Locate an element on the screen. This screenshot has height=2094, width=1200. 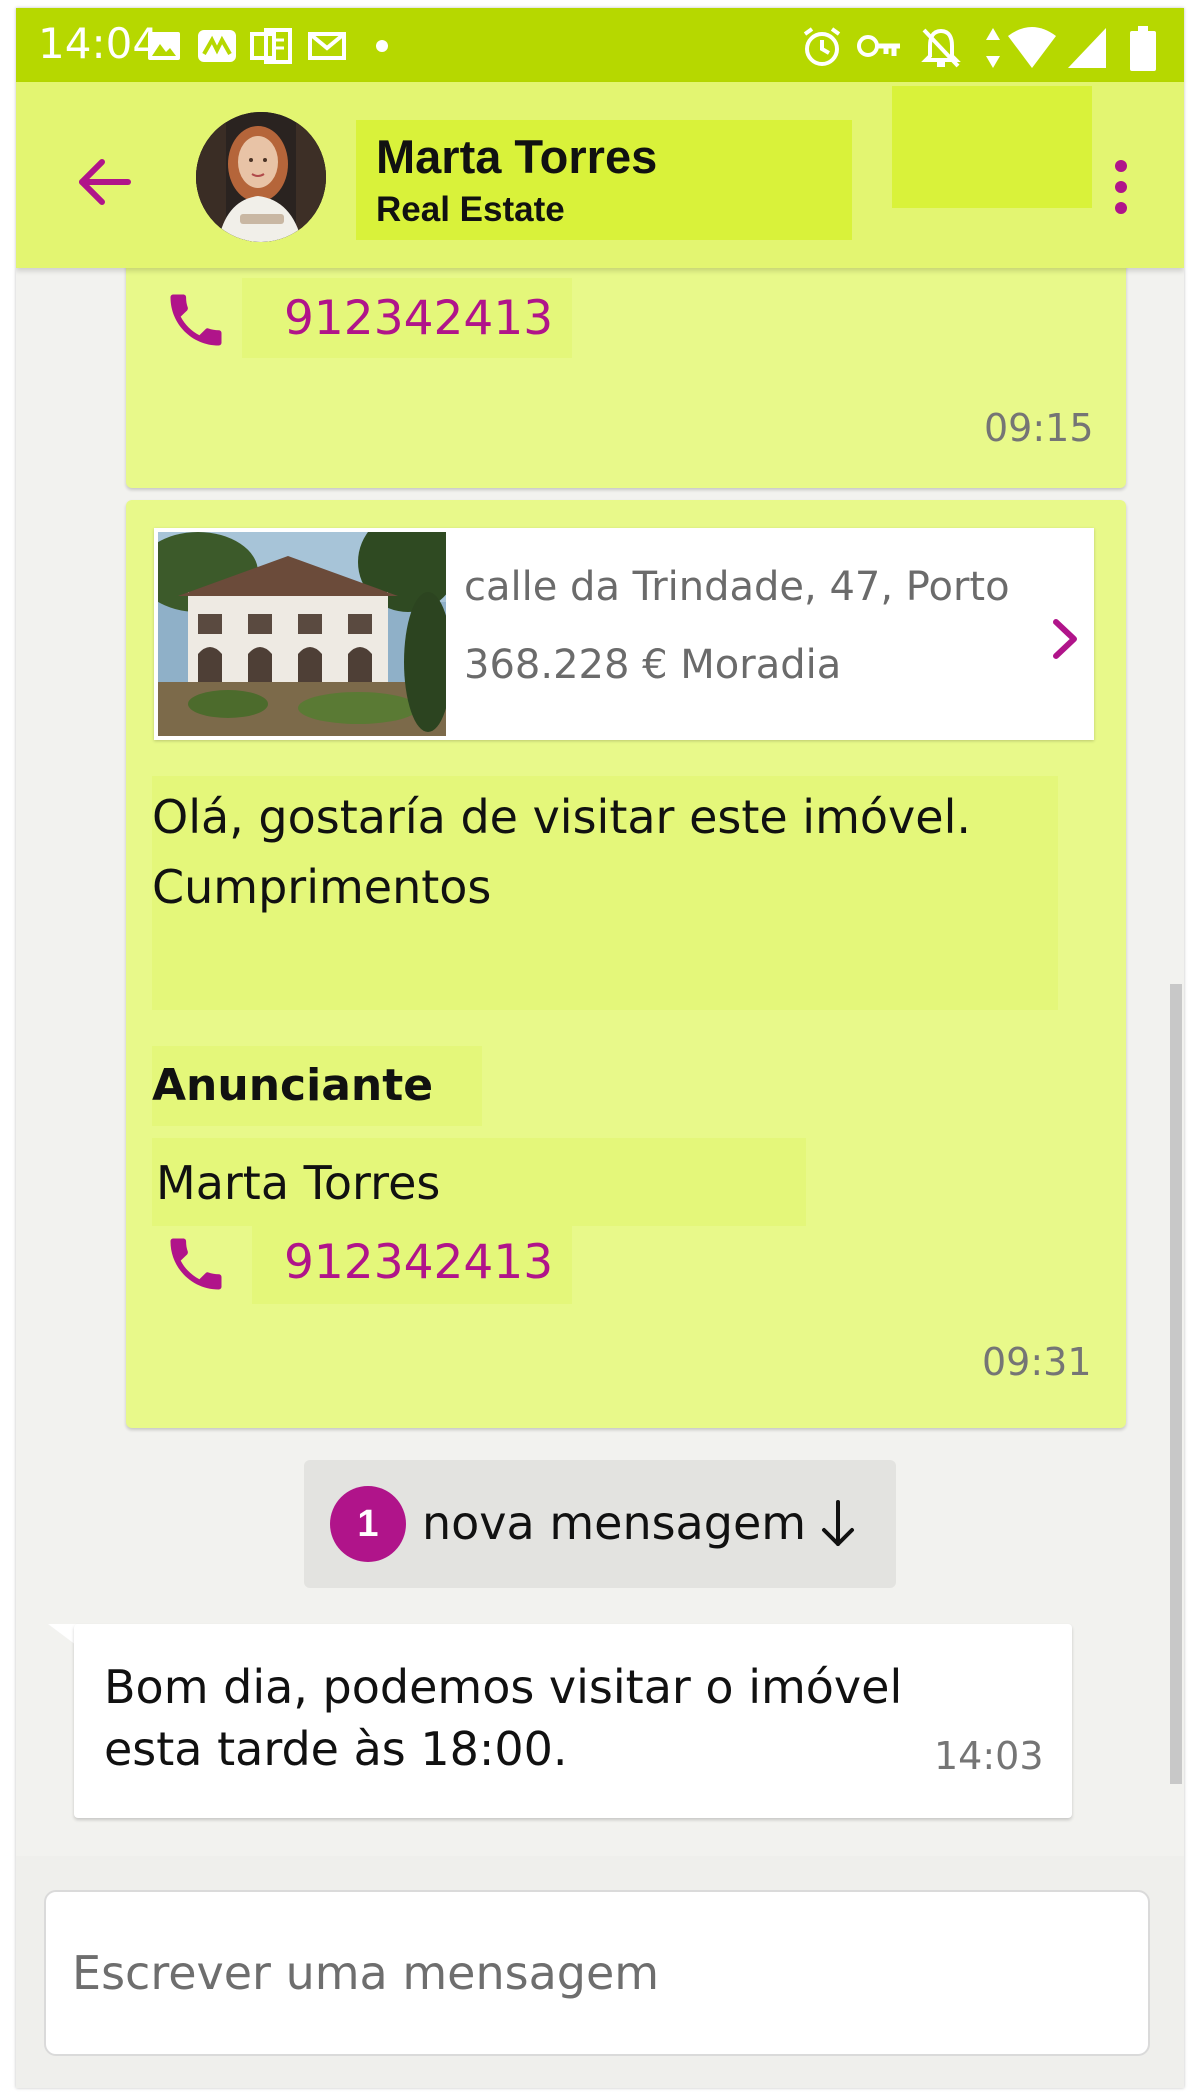
wifi-icon is located at coordinates (1032, 47).